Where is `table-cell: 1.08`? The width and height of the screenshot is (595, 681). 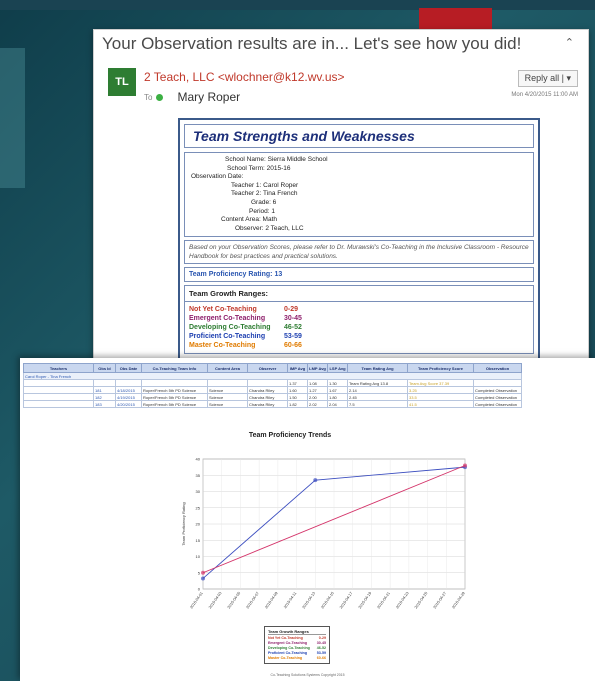
table-cell: 1.08 is located at coordinates (317, 383).